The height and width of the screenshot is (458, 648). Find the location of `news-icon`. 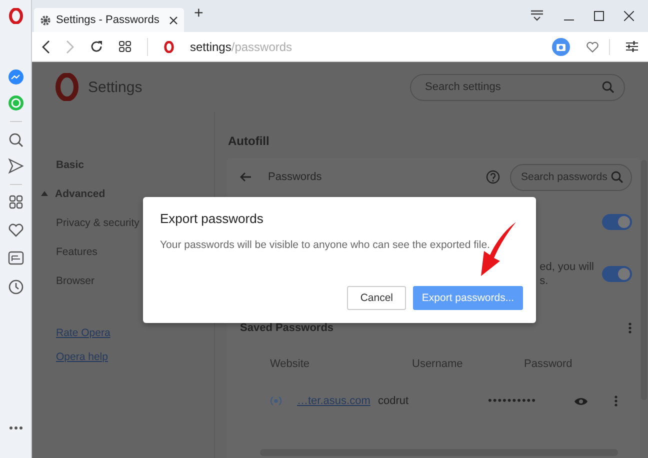

news-icon is located at coordinates (16, 258).